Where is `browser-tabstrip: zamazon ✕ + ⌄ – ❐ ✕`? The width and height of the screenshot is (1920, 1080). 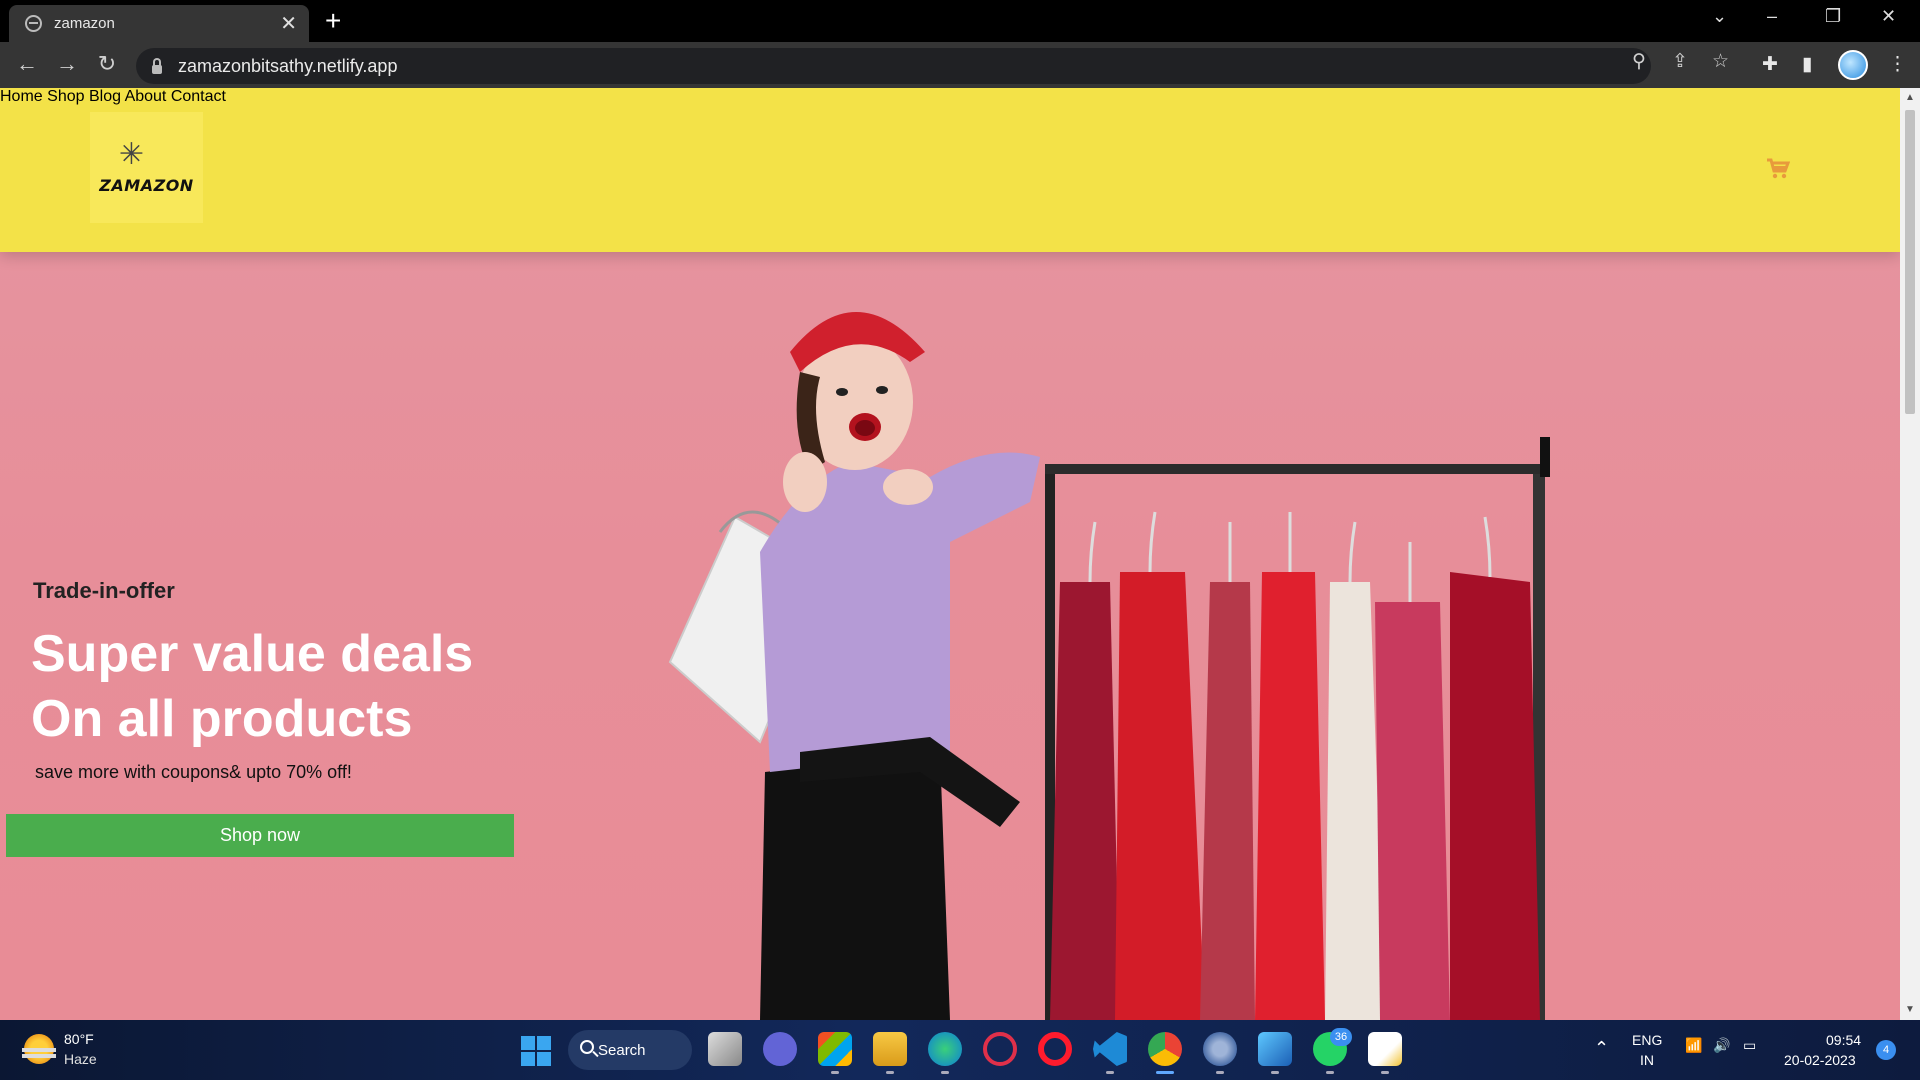 browser-tabstrip: zamazon ✕ + ⌄ – ❐ ✕ is located at coordinates (960, 21).